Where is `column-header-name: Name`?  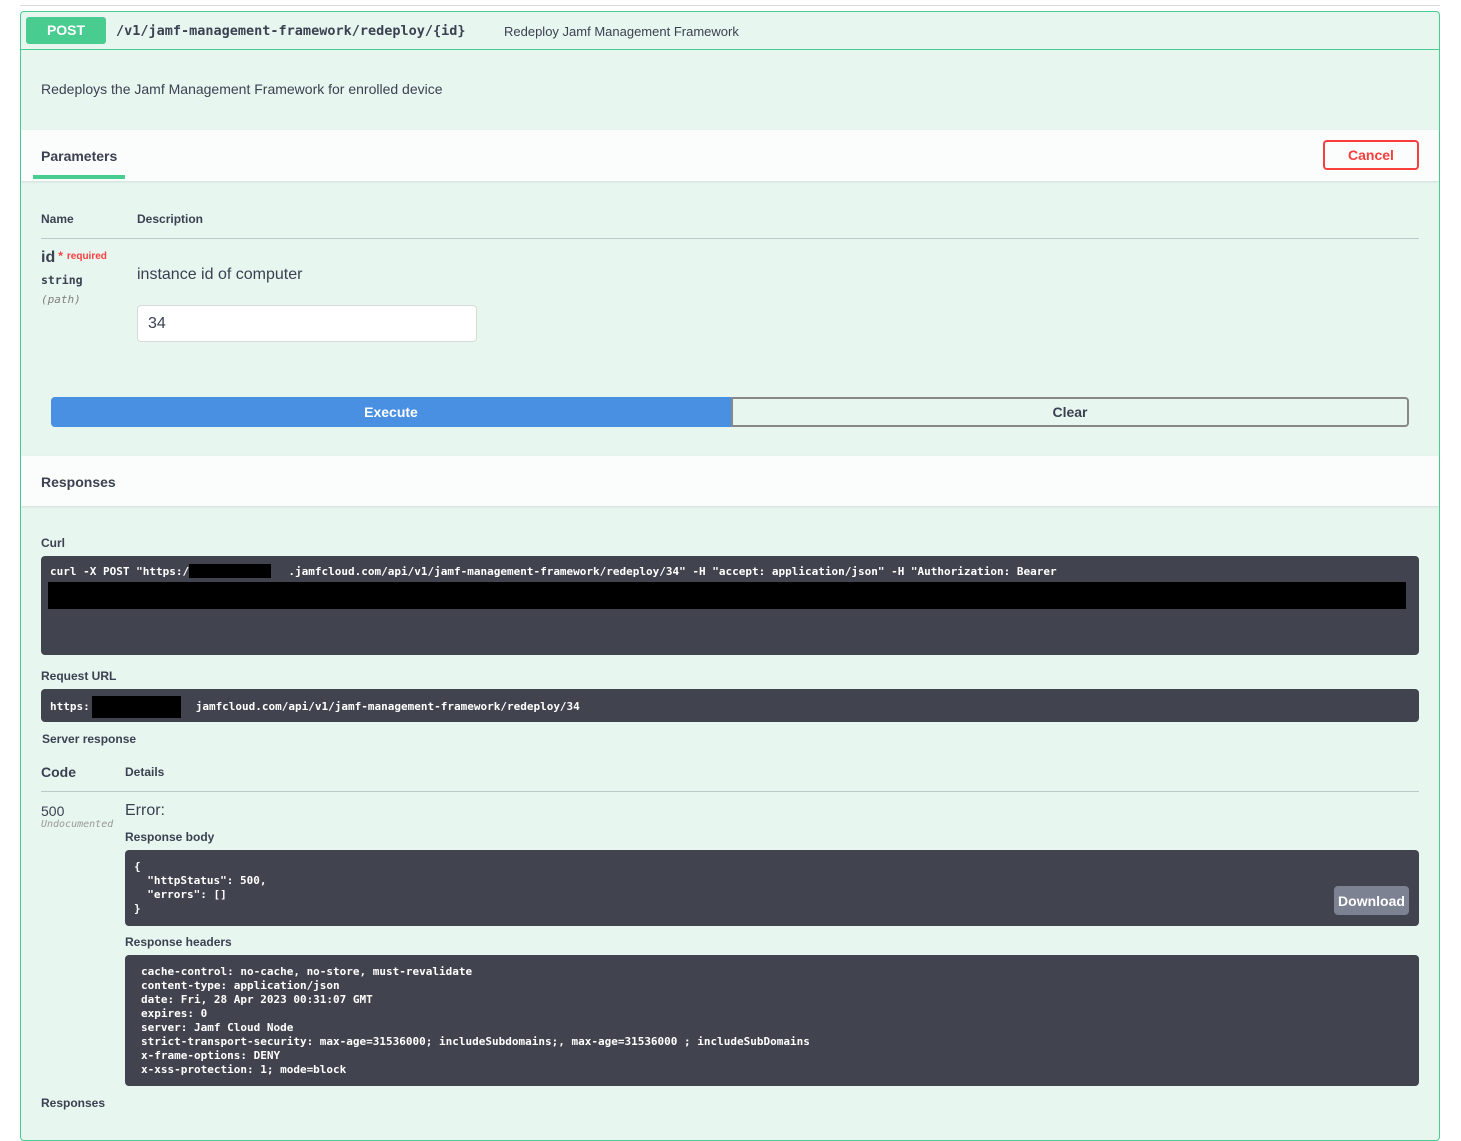 column-header-name: Name is located at coordinates (57, 219).